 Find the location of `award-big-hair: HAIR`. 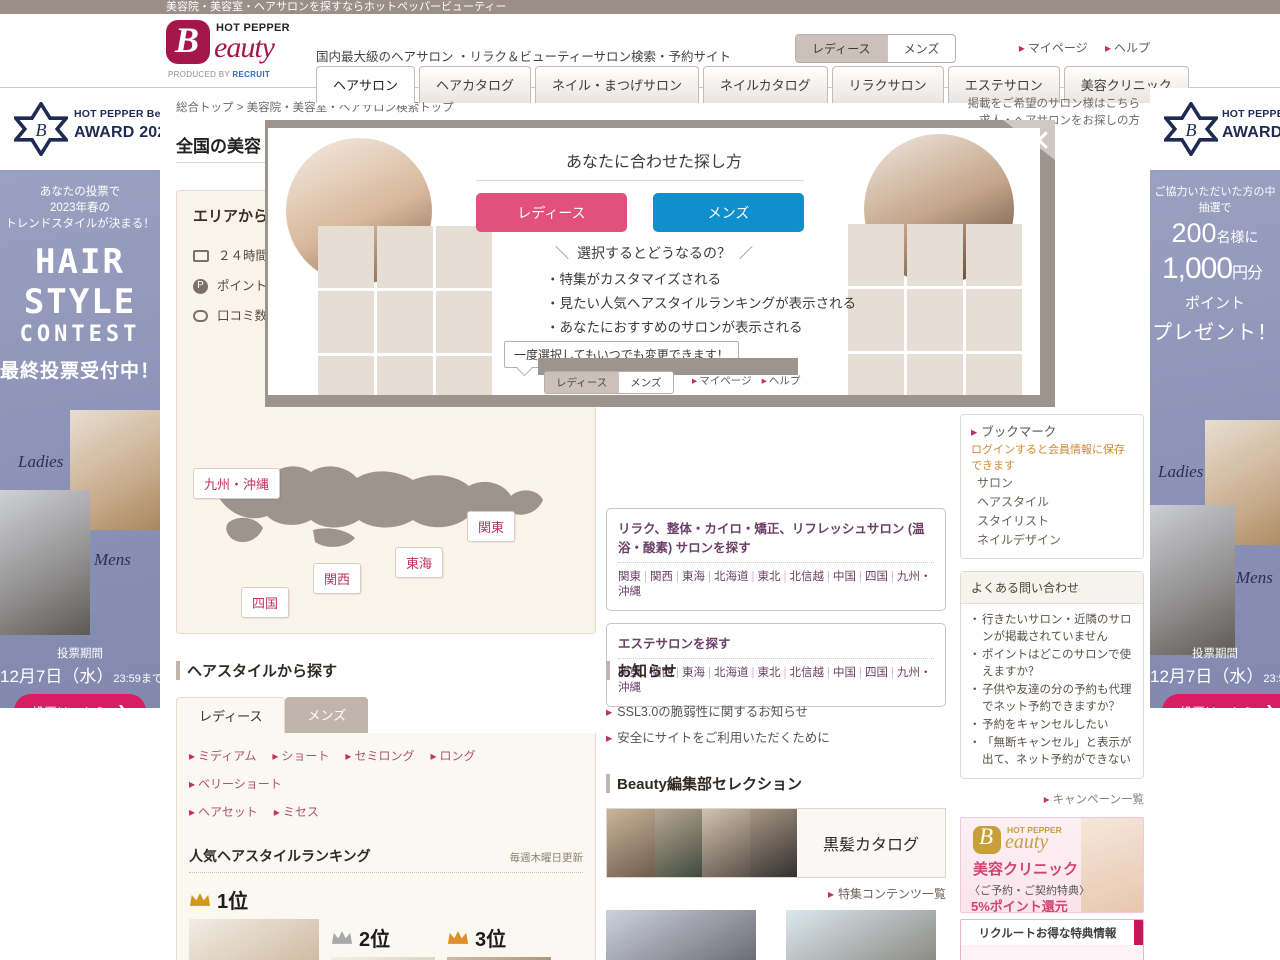

award-big-hair: HAIR is located at coordinates (80, 262).